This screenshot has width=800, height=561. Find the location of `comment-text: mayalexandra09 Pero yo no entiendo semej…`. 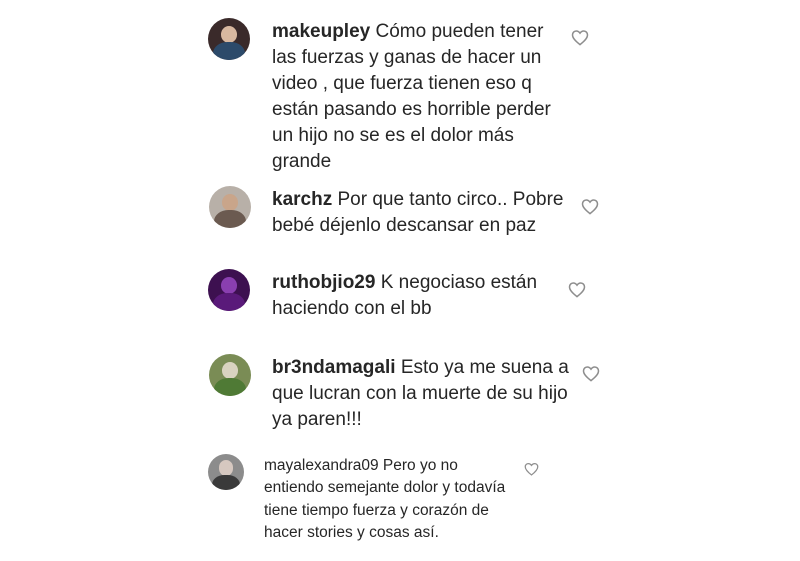

comment-text: mayalexandra09 Pero yo no entiendo semej… is located at coordinates (389, 500).